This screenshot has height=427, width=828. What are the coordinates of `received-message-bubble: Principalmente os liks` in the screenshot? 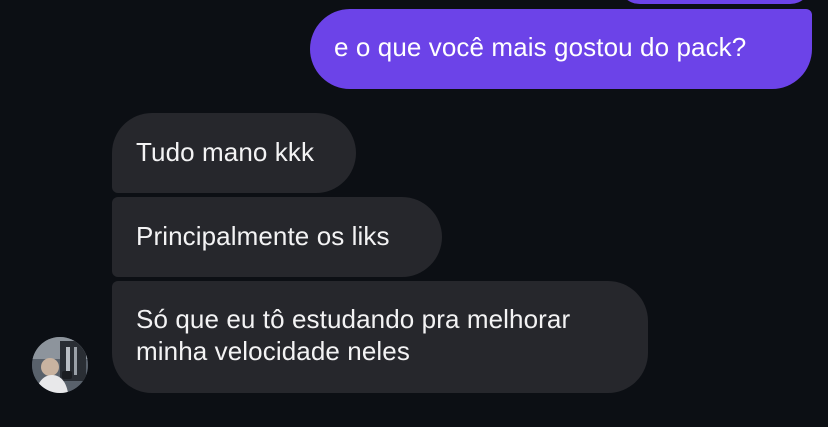 It's located at (277, 237).